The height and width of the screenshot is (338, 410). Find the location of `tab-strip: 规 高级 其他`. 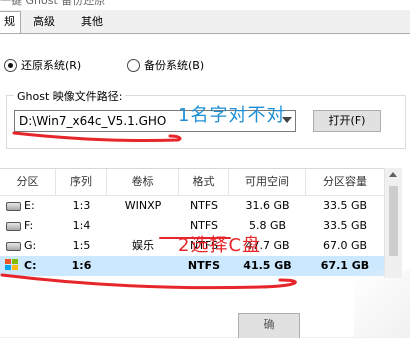

tab-strip: 规 高级 其他 is located at coordinates (205, 22).